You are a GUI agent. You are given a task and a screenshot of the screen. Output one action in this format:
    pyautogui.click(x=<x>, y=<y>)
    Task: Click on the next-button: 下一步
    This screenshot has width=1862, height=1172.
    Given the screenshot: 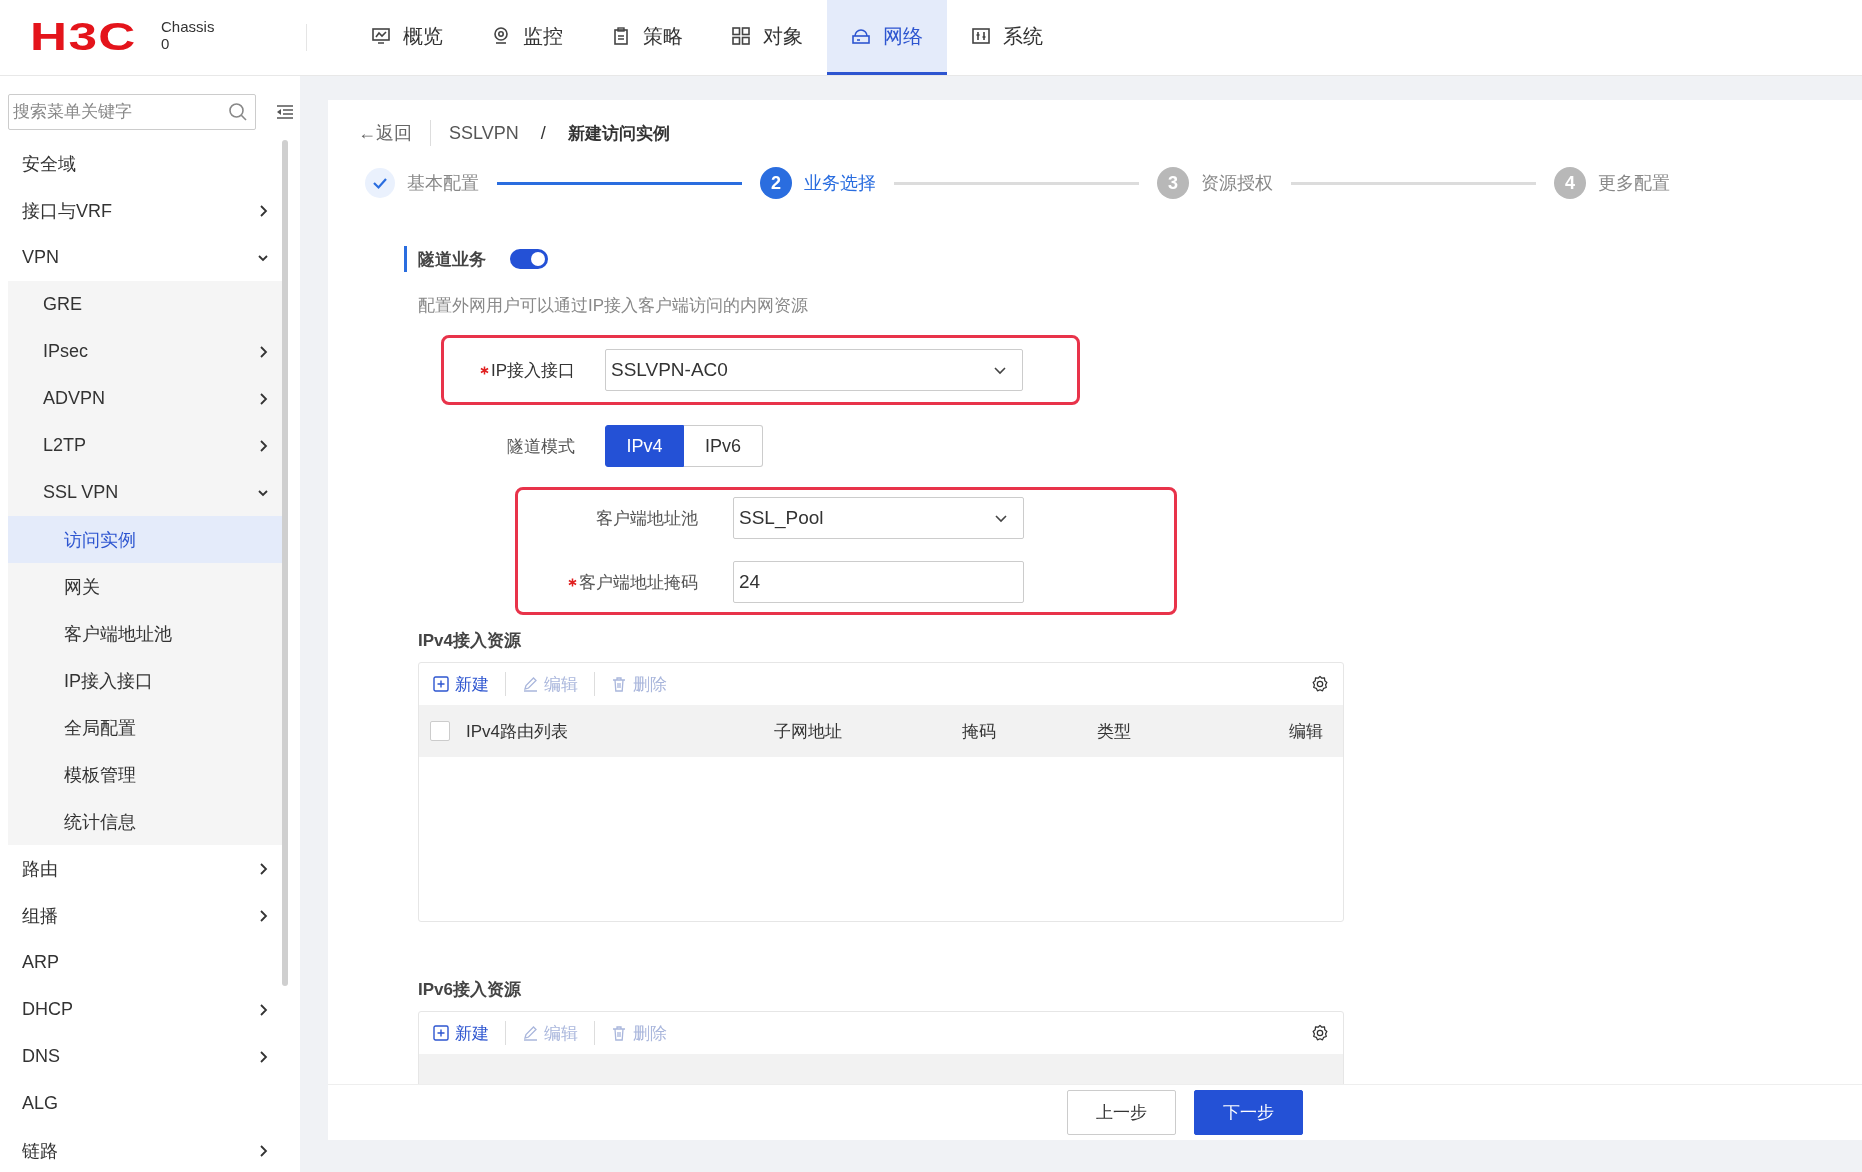 What is the action you would take?
    pyautogui.click(x=1248, y=1112)
    